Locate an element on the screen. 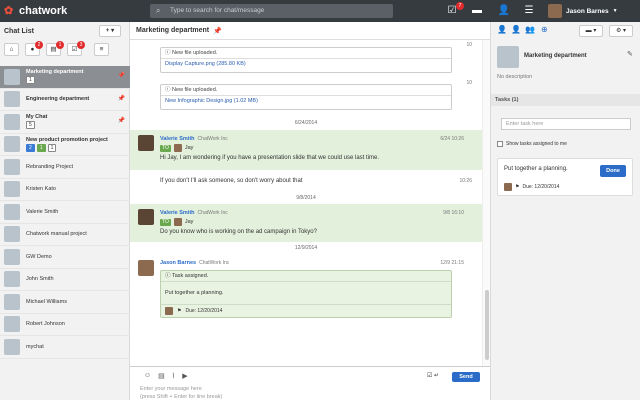  show-assigned-toggle: Show tasks assigned to me is located at coordinates (532, 144).